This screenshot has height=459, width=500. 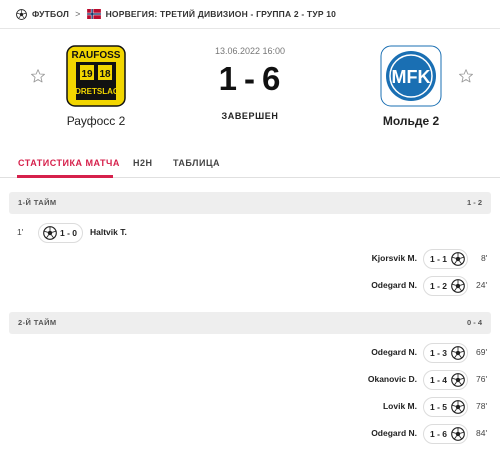 I want to click on score-pill: 1 - 1, so click(x=445, y=259).